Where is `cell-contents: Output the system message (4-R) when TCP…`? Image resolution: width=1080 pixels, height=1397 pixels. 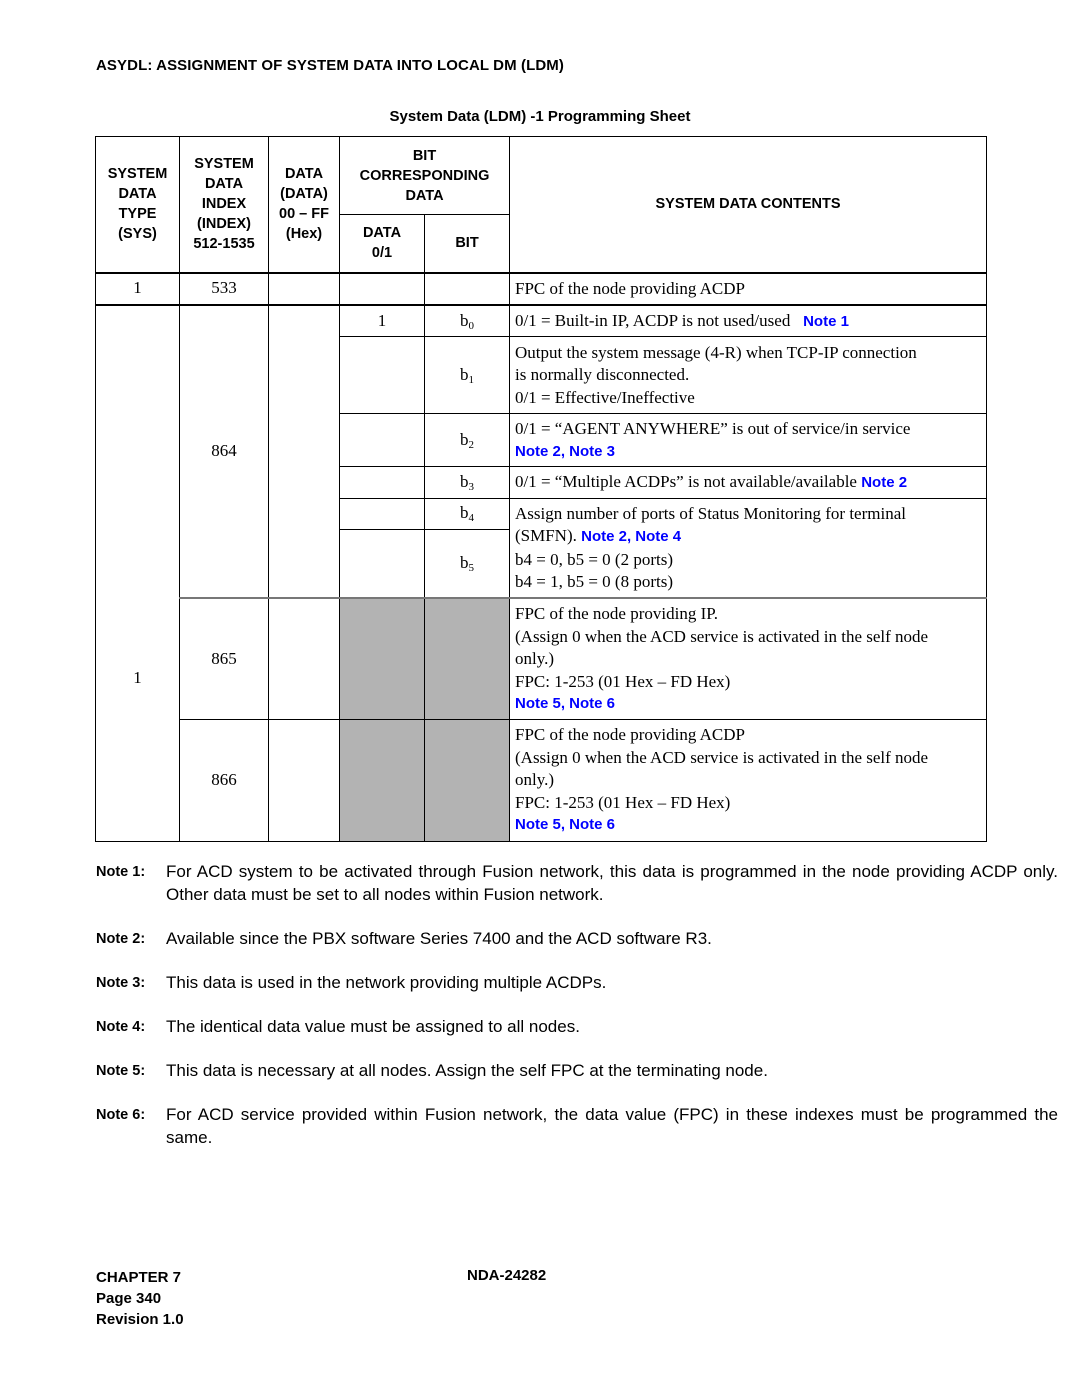 cell-contents: Output the system message (4-R) when TCP… is located at coordinates (748, 375).